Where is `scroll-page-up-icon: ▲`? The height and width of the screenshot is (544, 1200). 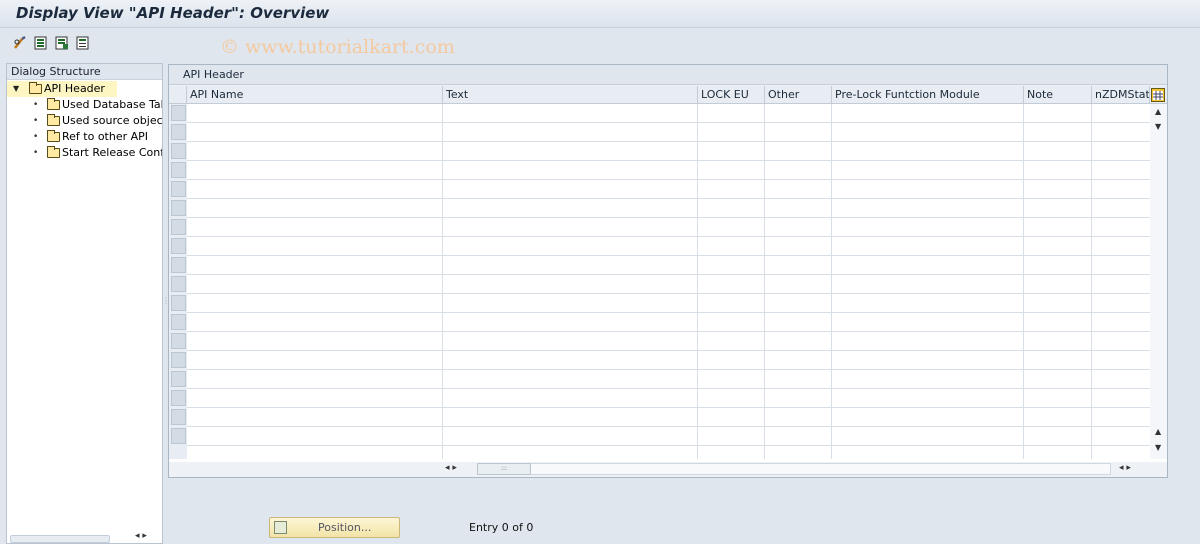 scroll-page-up-icon: ▲ is located at coordinates (1158, 431).